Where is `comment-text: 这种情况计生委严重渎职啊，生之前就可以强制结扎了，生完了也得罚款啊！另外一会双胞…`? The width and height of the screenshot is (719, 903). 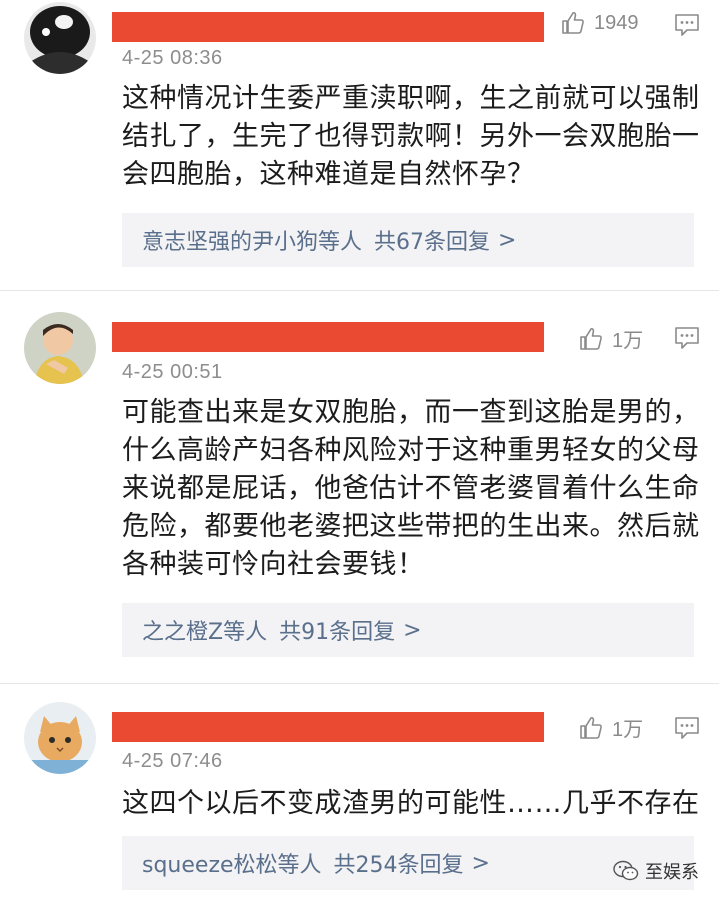 comment-text: 这种情况计生委严重渎职啊，生之前就可以强制结扎了，生完了也得罚款啊！另外一会双胞… is located at coordinates (411, 136).